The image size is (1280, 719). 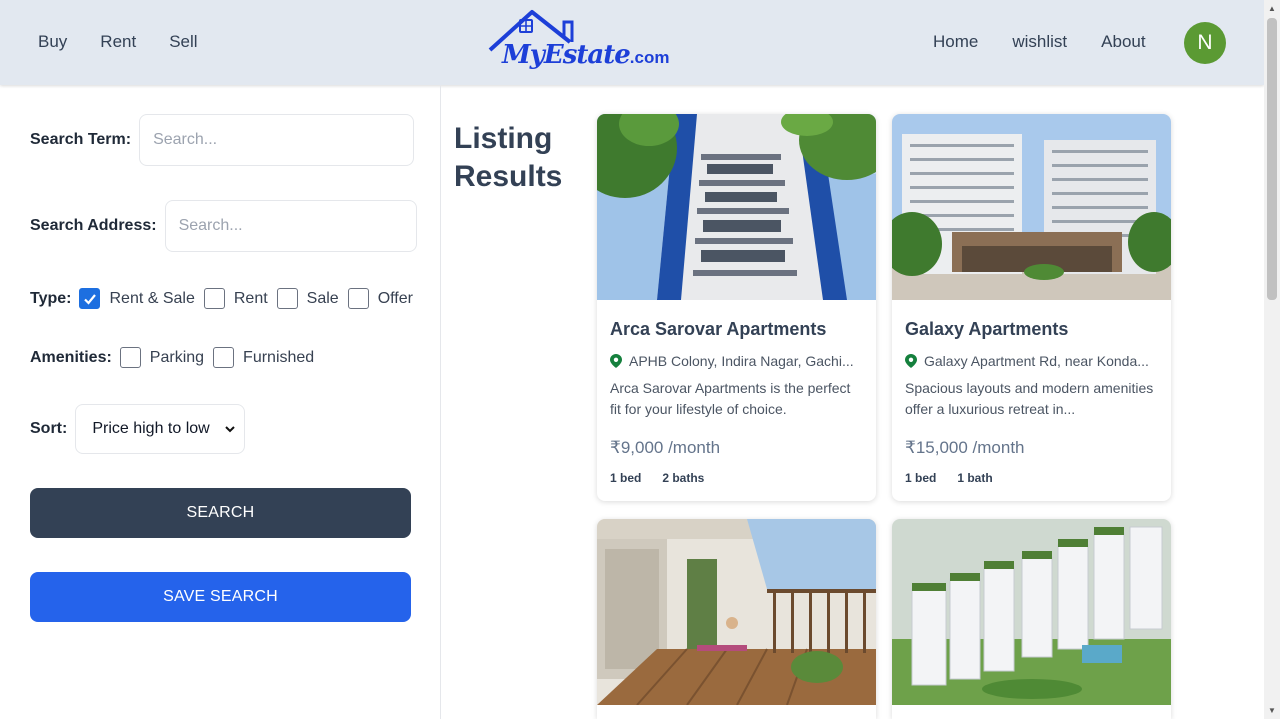 What do you see at coordinates (93, 225) in the screenshot?
I see `search-address-label: Search Address:` at bounding box center [93, 225].